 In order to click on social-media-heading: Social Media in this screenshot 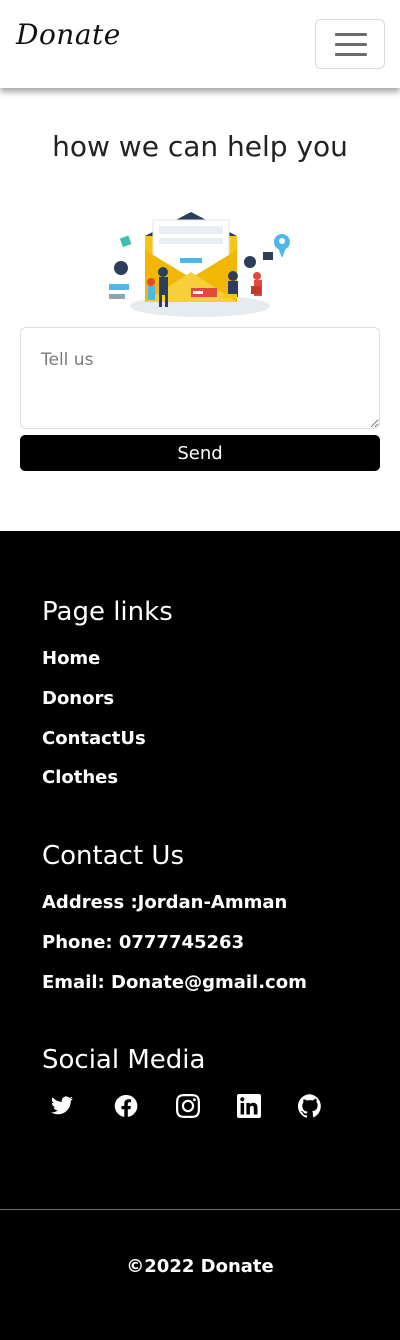, I will do `click(124, 1060)`.